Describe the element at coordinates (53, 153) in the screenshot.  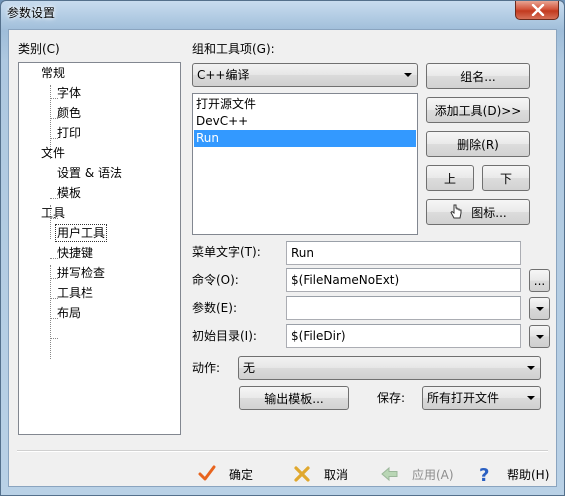
I see `tree-item-file: 文件` at that location.